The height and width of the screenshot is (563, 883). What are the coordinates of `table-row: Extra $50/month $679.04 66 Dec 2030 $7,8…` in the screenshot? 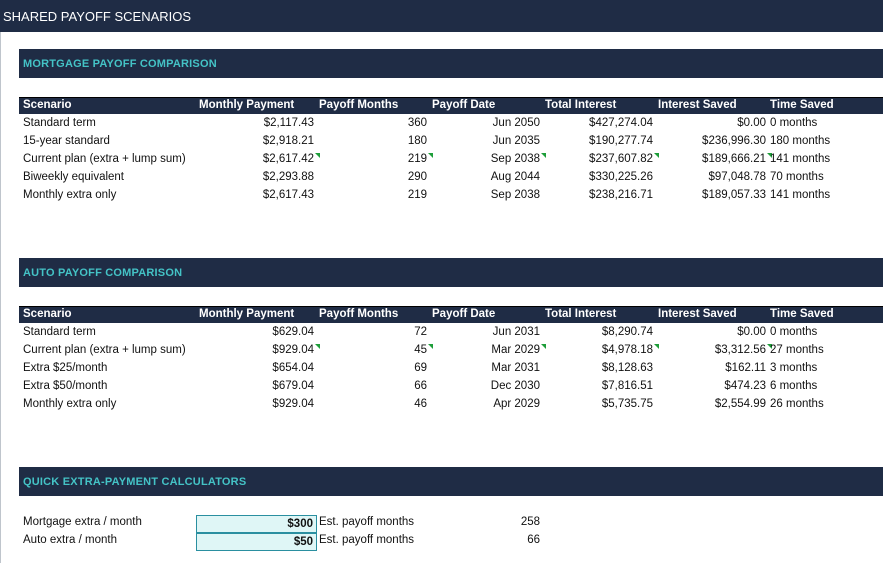 It's located at (451, 387).